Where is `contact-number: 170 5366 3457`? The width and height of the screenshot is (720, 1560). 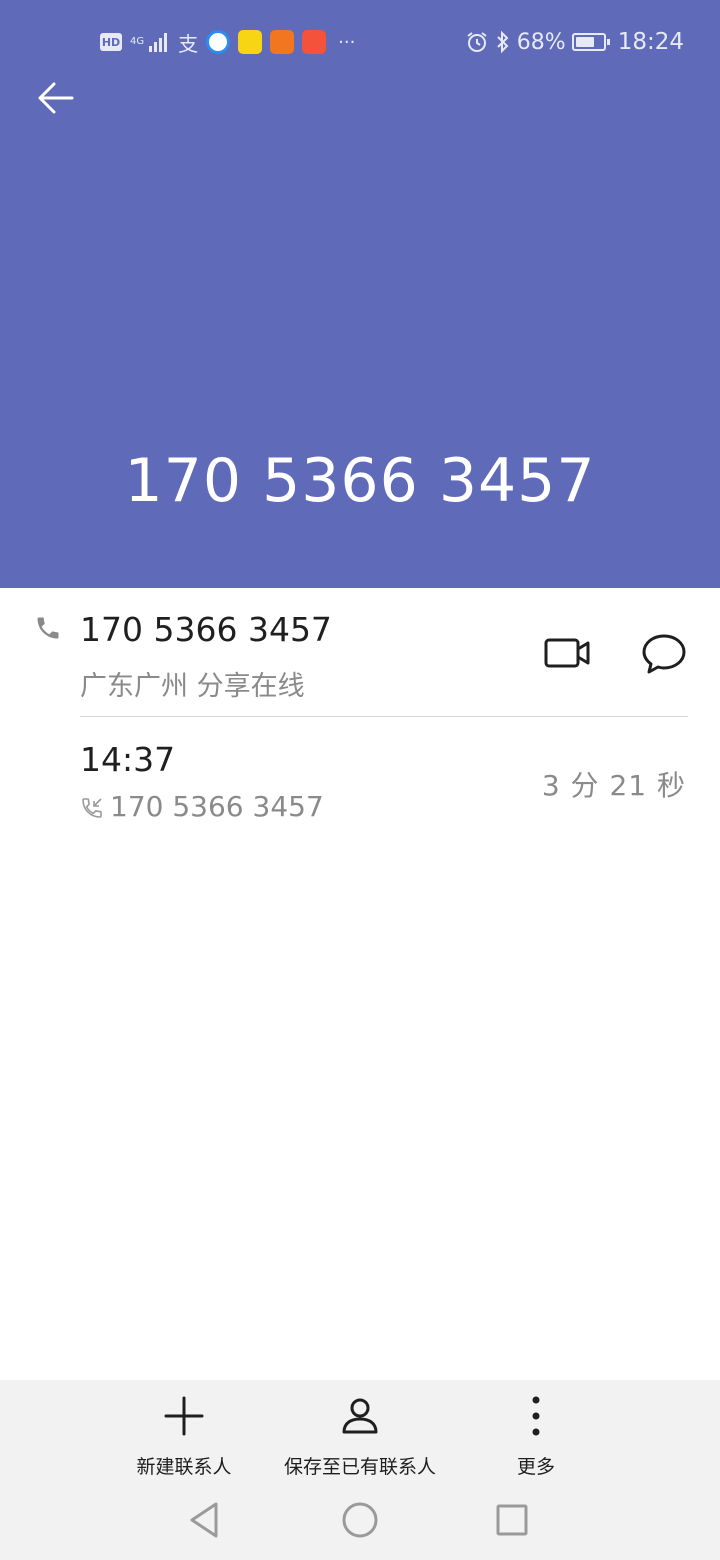
contact-number: 170 5366 3457 is located at coordinates (206, 629).